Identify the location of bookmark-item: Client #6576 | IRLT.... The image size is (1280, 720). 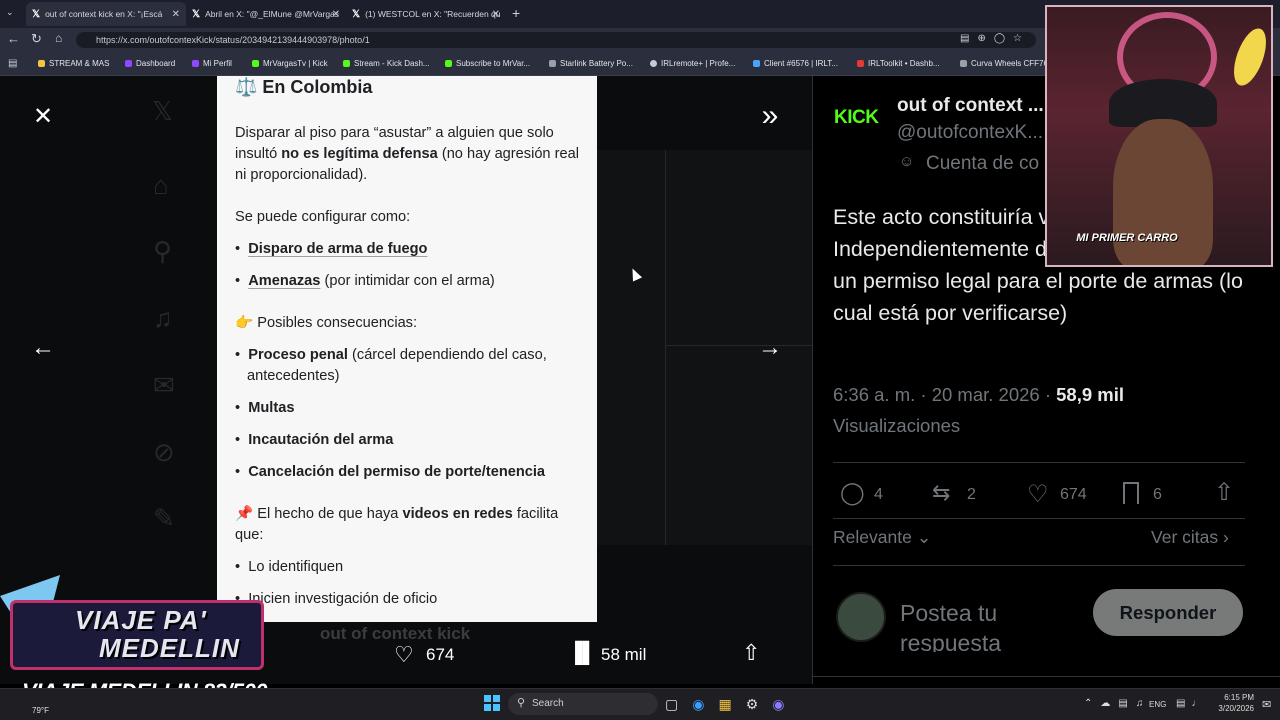
(795, 63).